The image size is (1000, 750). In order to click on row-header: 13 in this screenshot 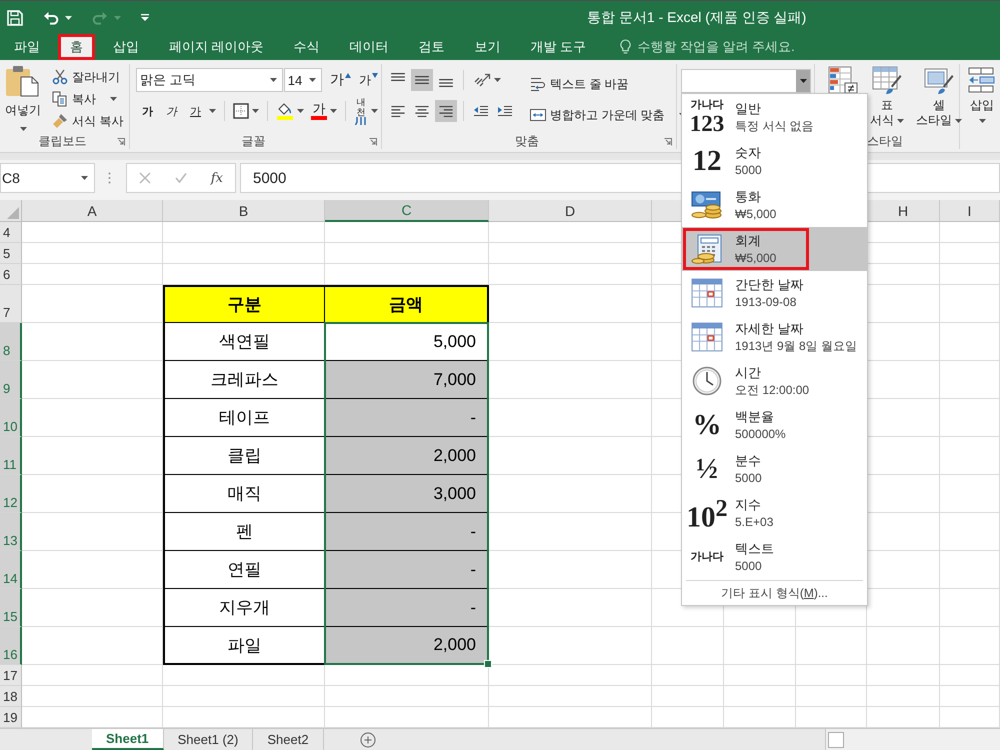, I will do `click(11, 532)`.